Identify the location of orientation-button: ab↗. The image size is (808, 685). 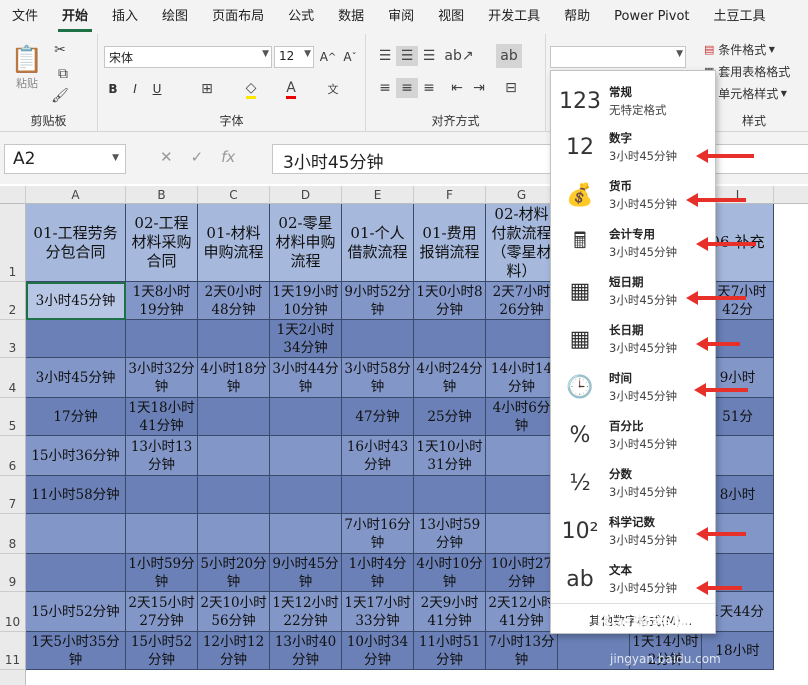
(458, 56).